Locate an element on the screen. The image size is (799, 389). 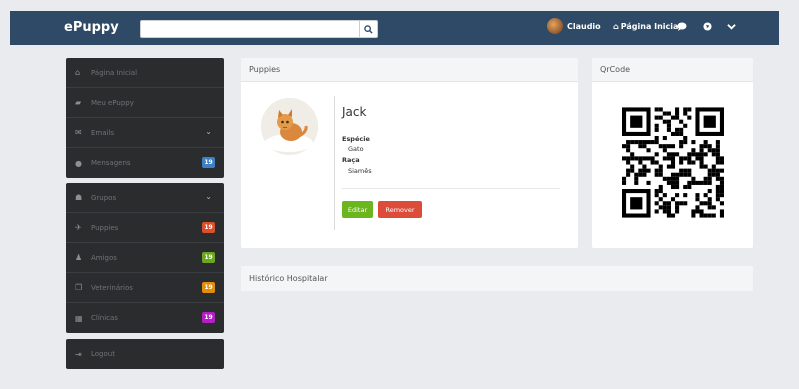
sidebar-item-mensagens: ● Mensagens 19 is located at coordinates (145, 163).